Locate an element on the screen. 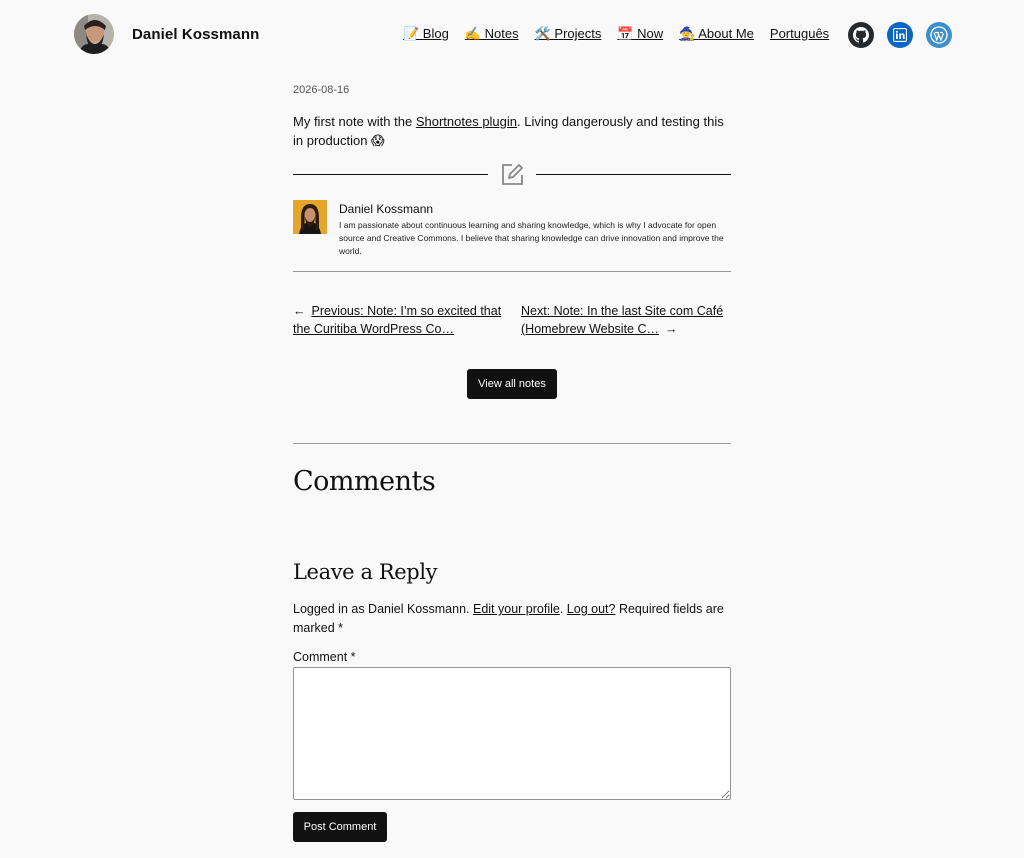  nav-blog: 📝 Blog is located at coordinates (426, 34).